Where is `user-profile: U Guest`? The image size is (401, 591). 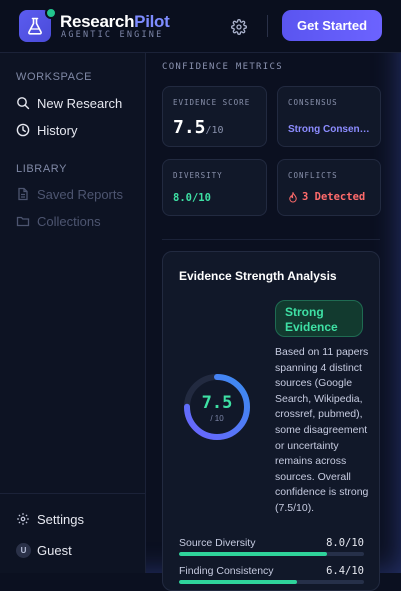 user-profile: U Guest is located at coordinates (44, 550).